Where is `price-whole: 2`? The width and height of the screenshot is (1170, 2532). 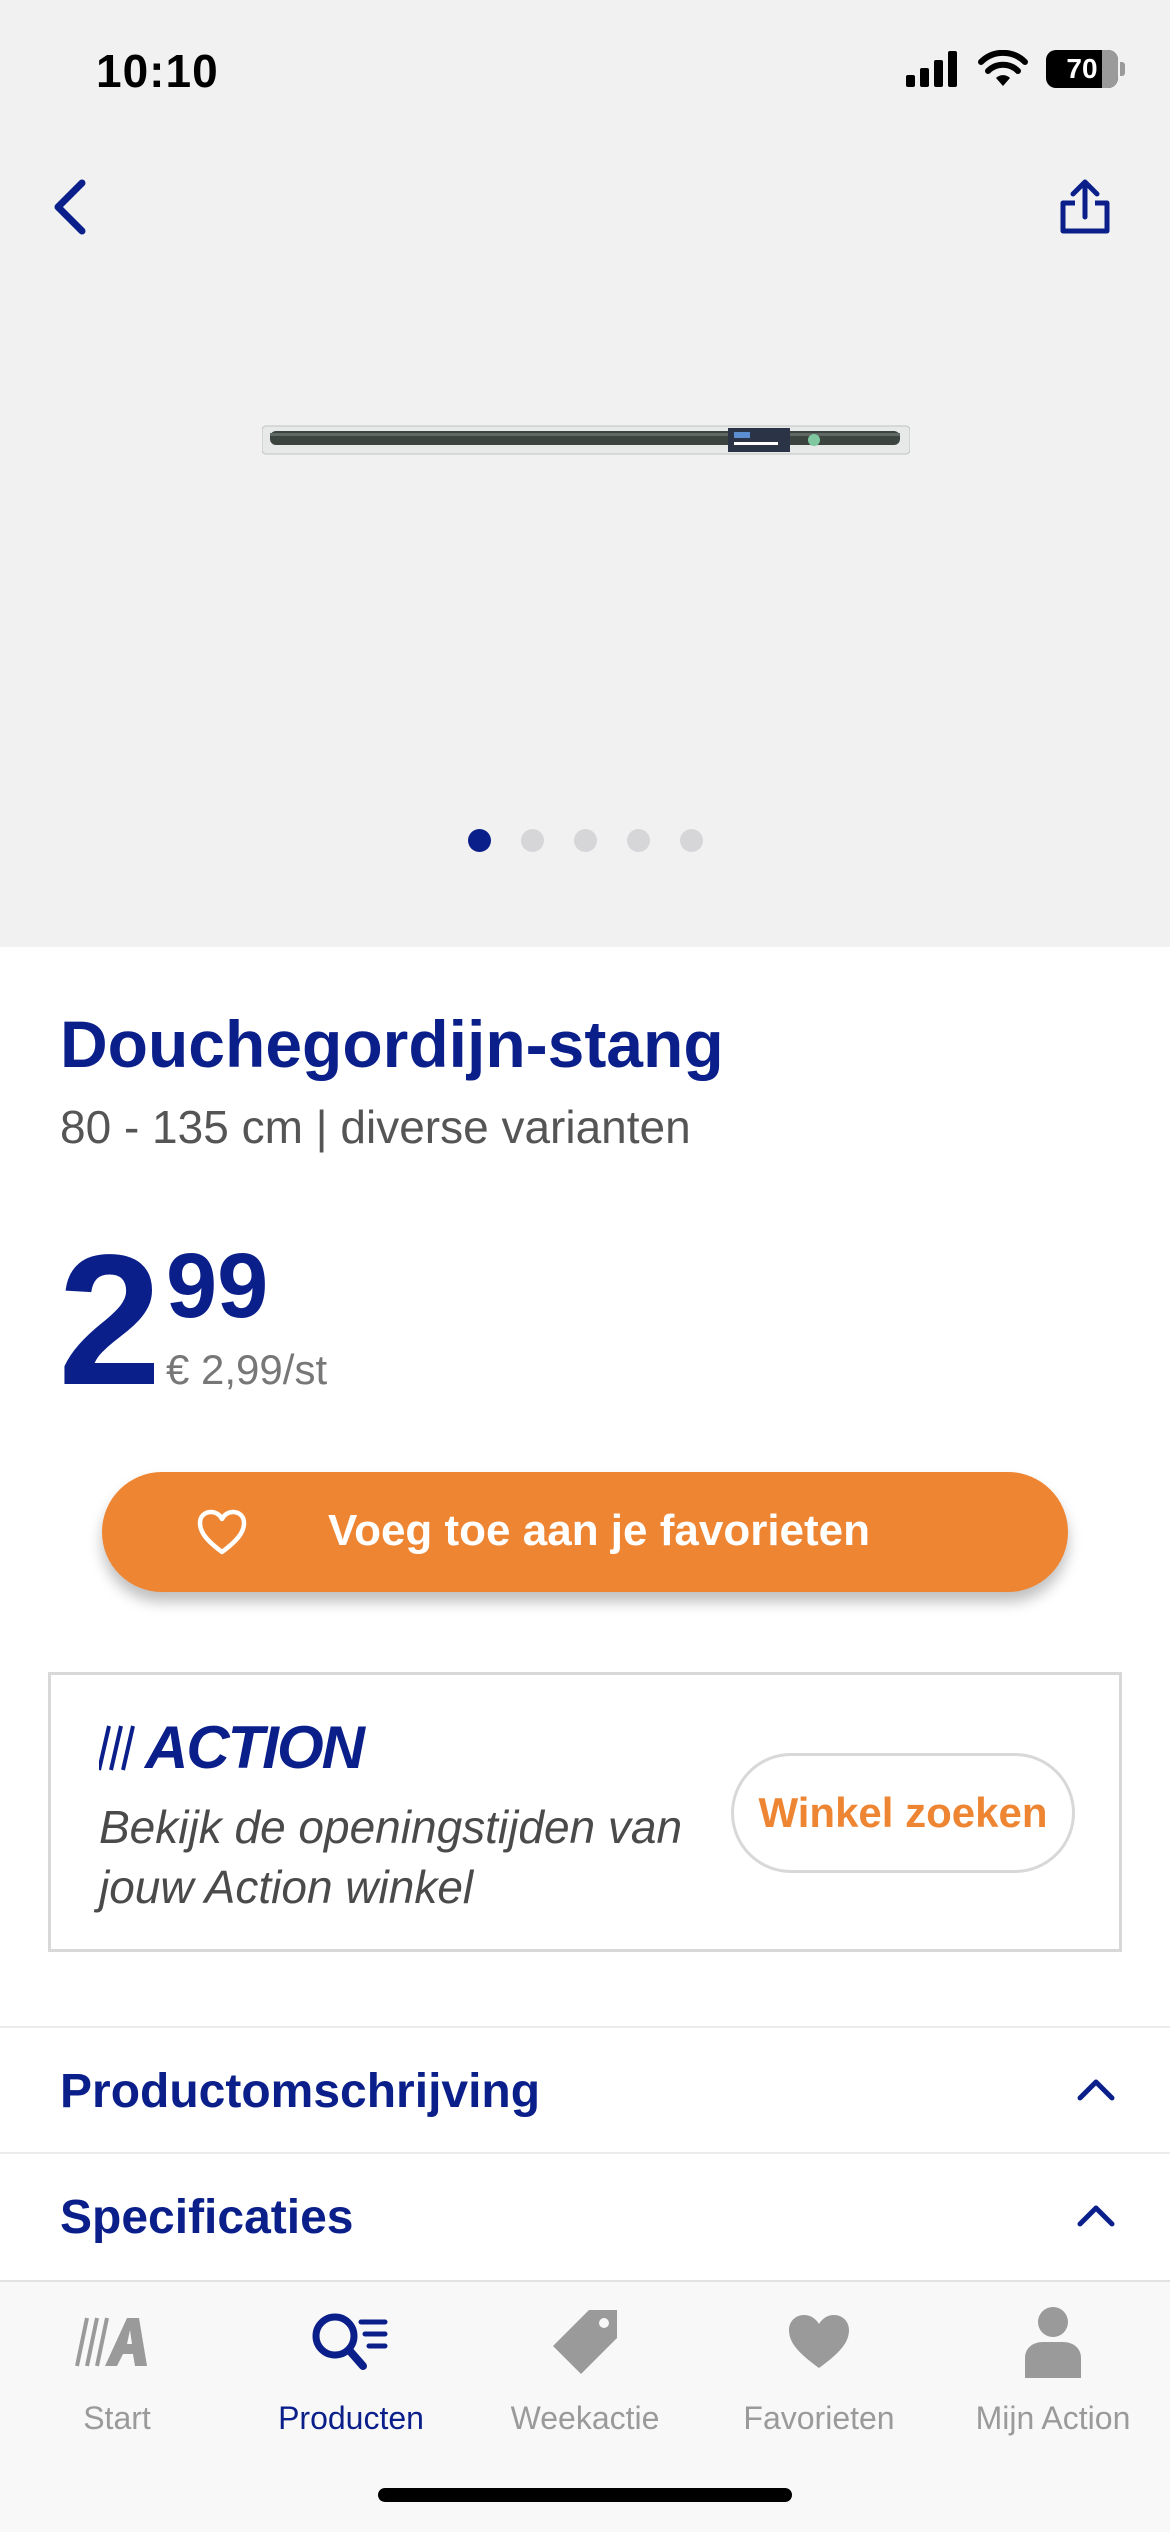
price-whole: 2 is located at coordinates (109, 1320).